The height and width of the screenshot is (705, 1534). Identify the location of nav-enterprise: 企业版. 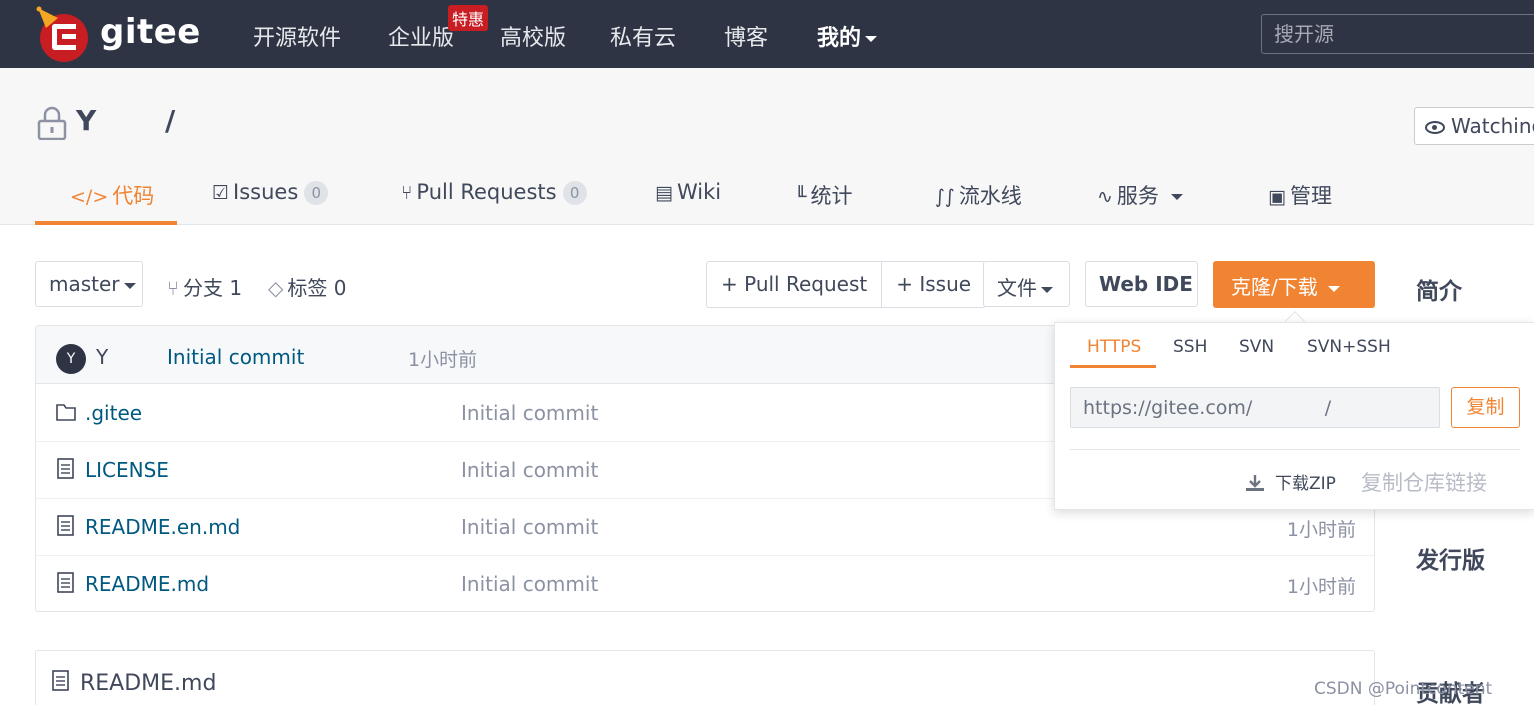
(421, 36).